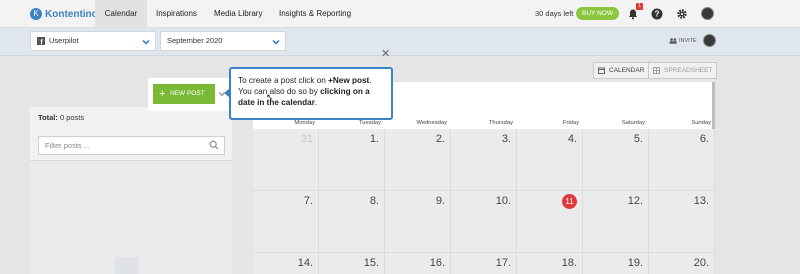 The height and width of the screenshot is (274, 800). Describe the element at coordinates (569, 201) in the screenshot. I see `today-badge: 11` at that location.